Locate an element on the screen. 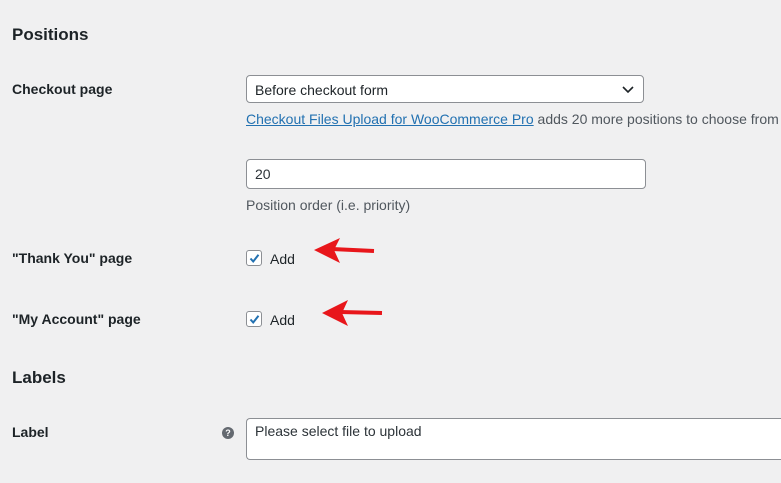  help-icon: ? is located at coordinates (228, 433).